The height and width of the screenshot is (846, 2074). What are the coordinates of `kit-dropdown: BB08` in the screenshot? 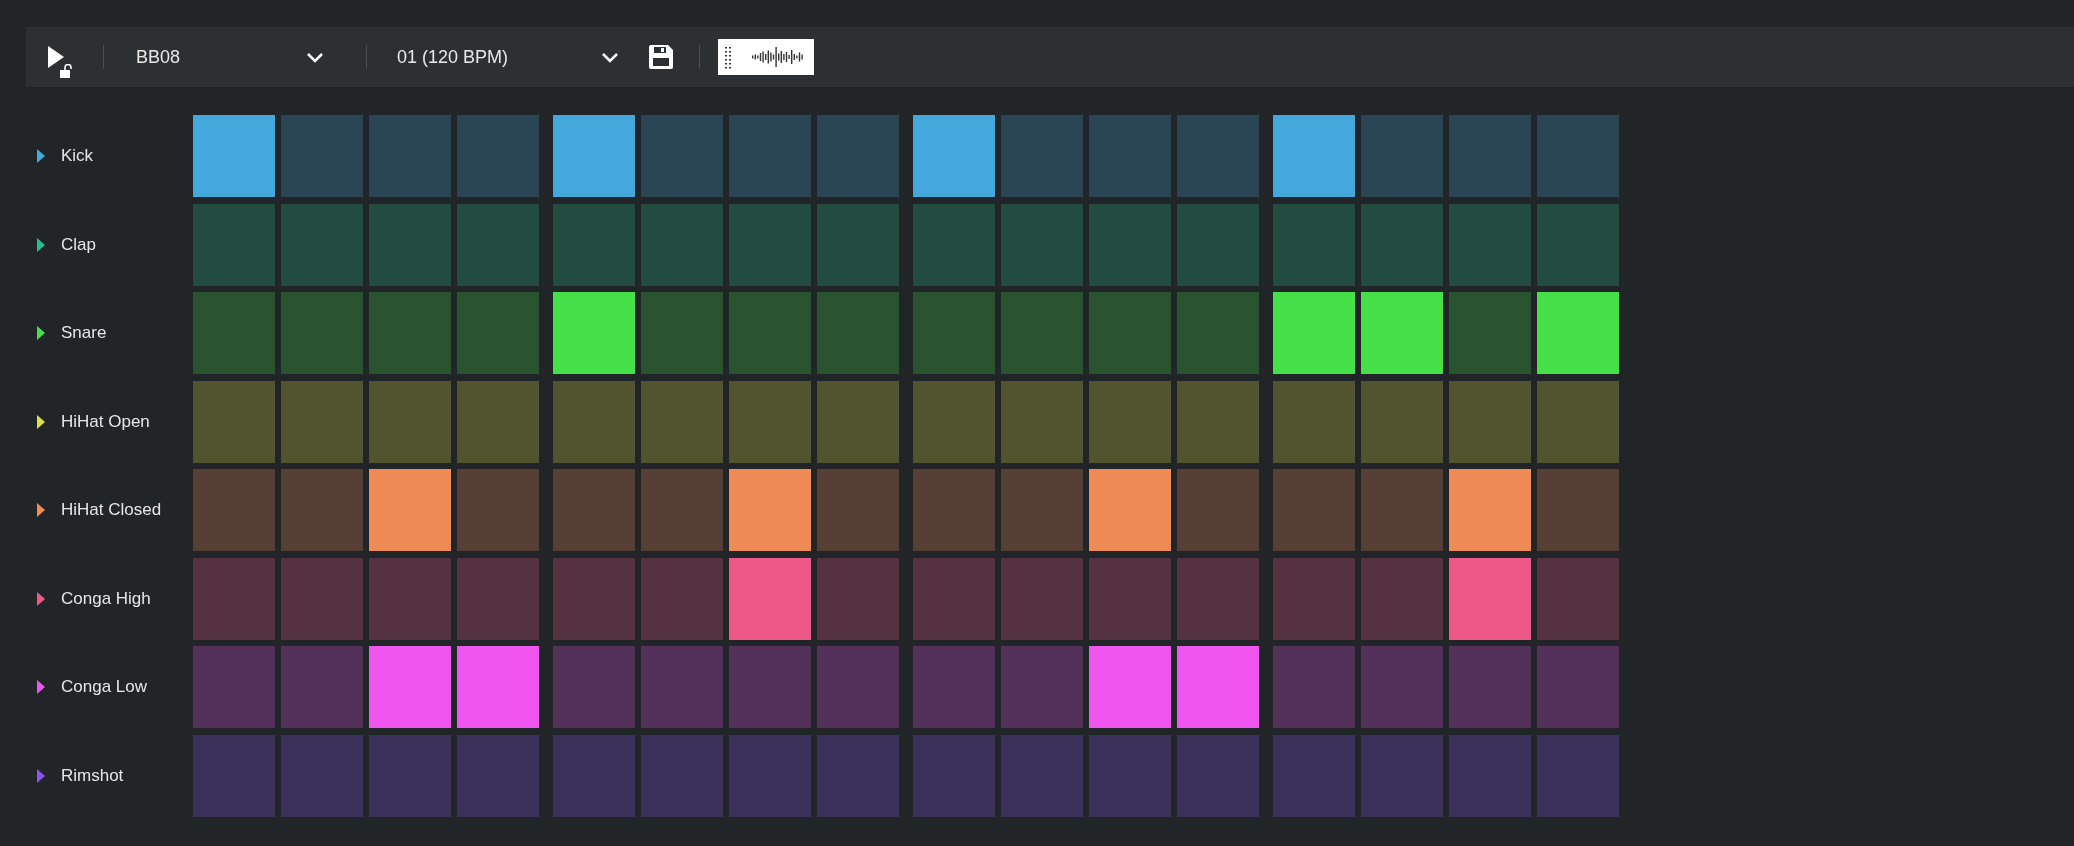 It's located at (219, 57).